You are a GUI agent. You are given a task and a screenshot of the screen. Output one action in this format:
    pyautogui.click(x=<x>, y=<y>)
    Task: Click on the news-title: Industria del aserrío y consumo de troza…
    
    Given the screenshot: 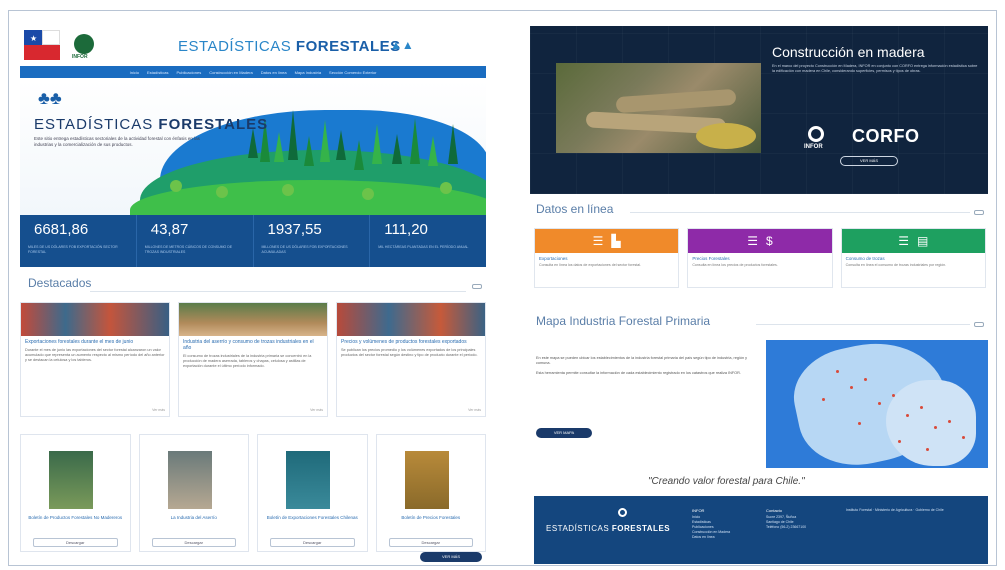 What is the action you would take?
    pyautogui.click(x=253, y=343)
    